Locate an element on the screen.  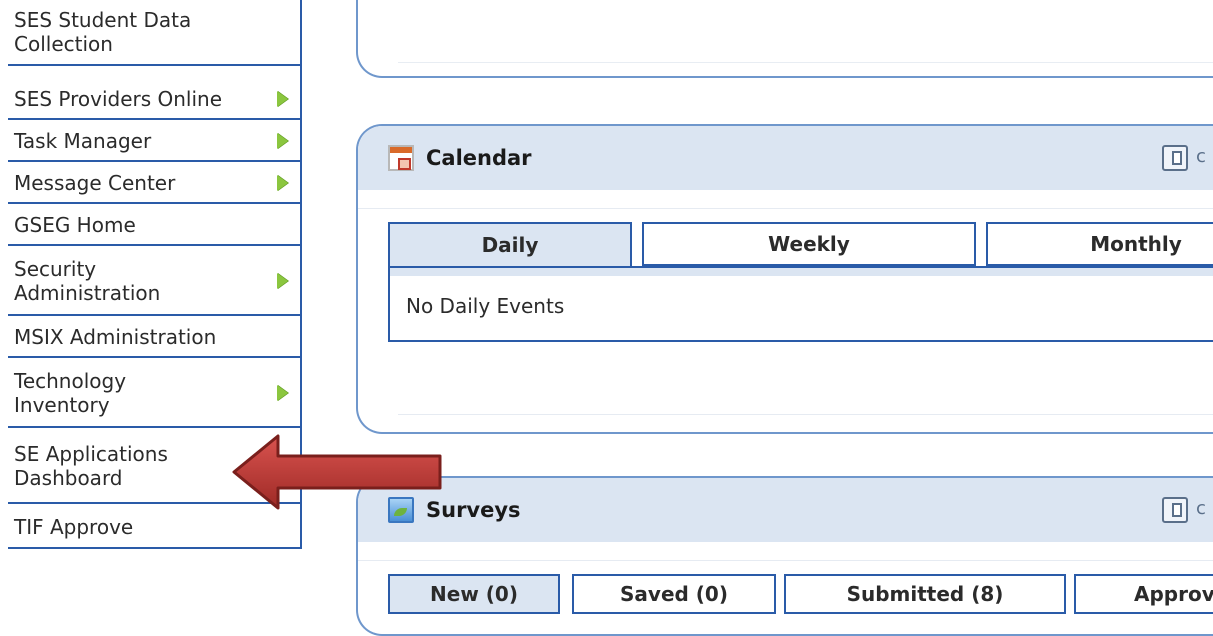
nav-item-message-center: Message Center is located at coordinates (154, 184).